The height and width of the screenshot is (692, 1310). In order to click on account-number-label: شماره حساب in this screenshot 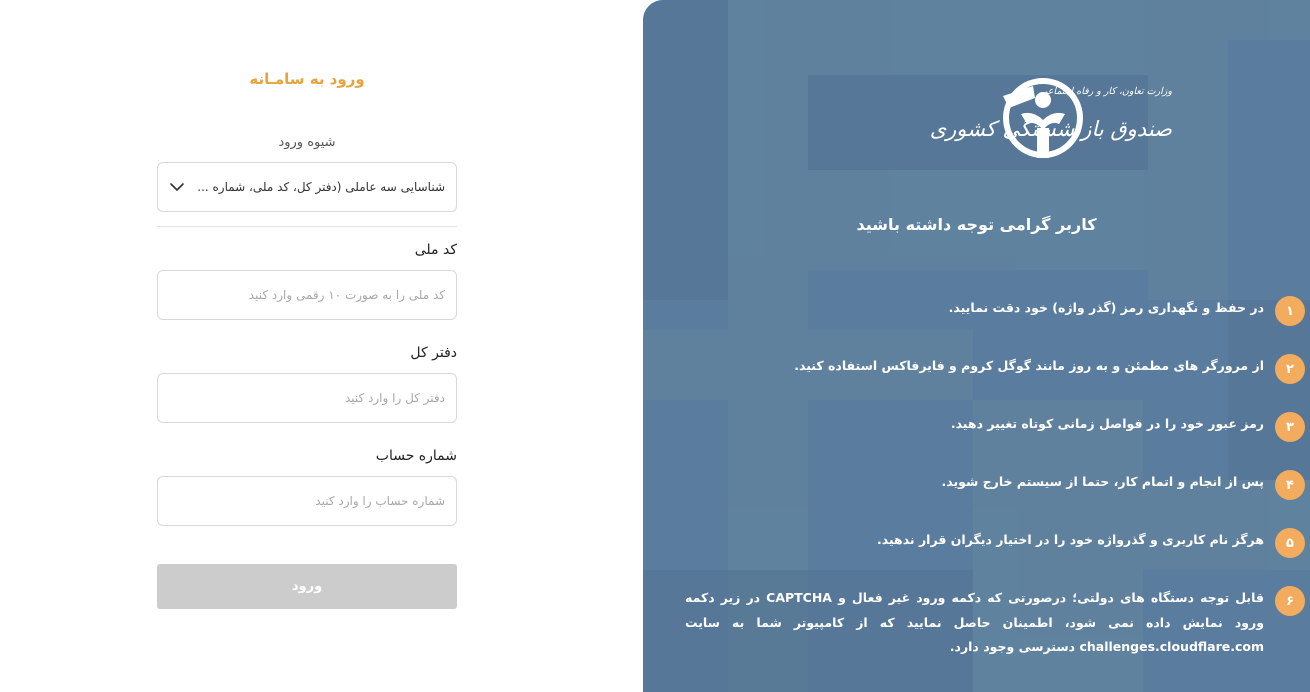, I will do `click(416, 456)`.